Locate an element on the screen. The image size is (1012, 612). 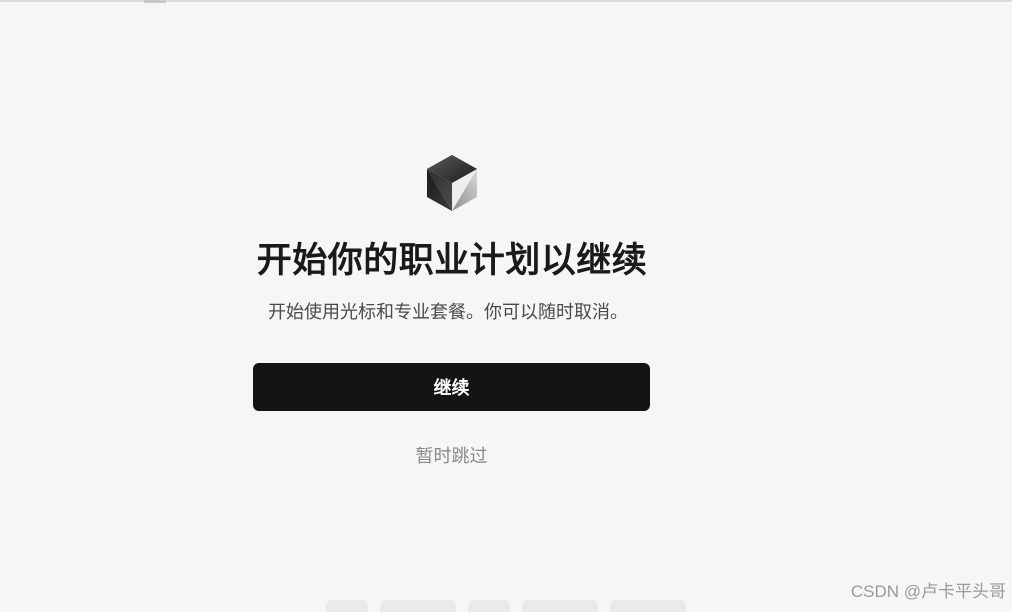
continue-button-label: 继续 is located at coordinates (451, 388).